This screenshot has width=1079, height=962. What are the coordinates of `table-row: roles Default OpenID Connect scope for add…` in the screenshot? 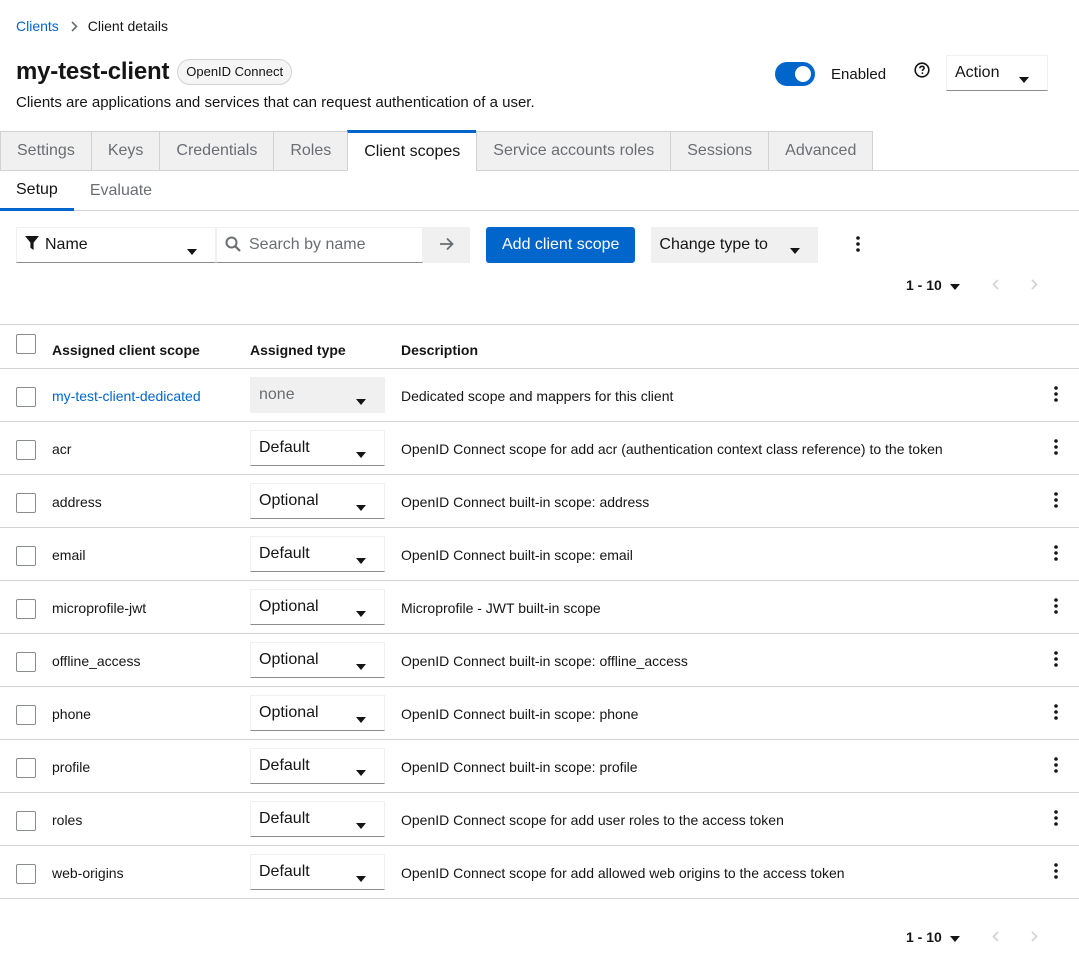 It's located at (539, 819).